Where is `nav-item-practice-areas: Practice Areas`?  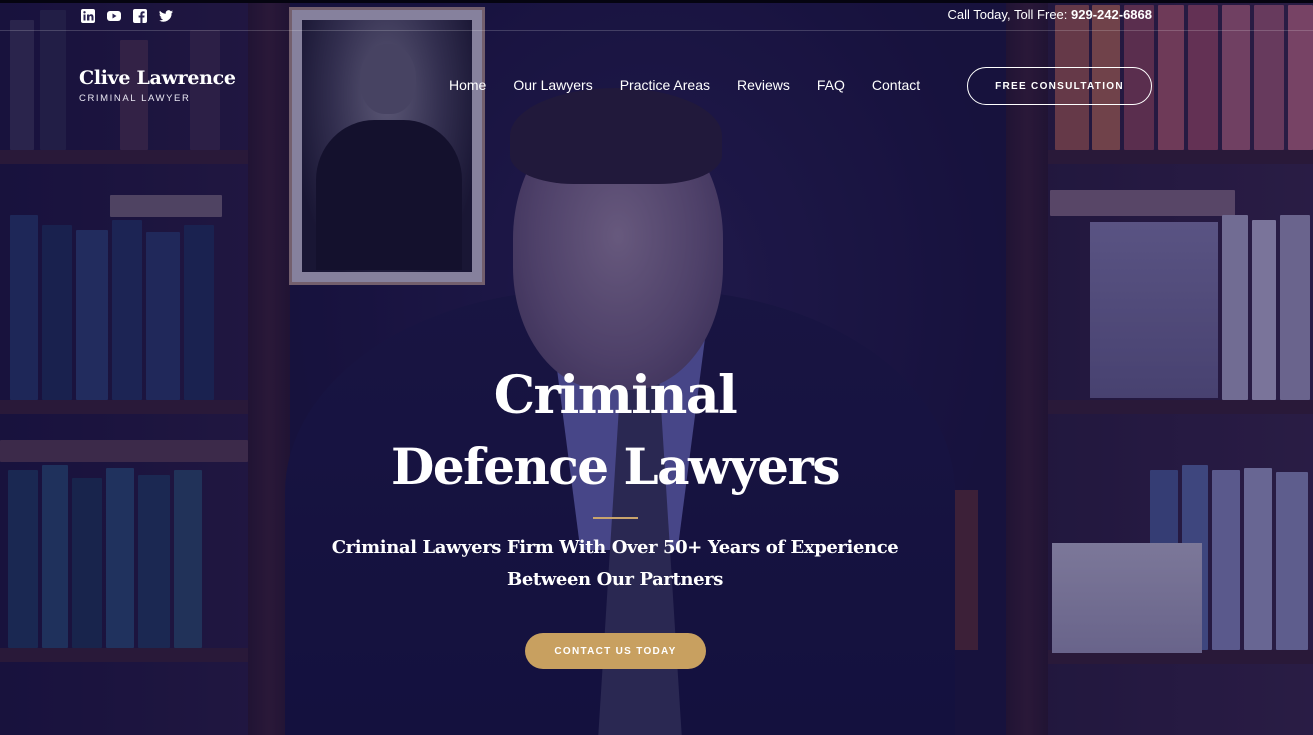
nav-item-practice-areas: Practice Areas is located at coordinates (665, 85).